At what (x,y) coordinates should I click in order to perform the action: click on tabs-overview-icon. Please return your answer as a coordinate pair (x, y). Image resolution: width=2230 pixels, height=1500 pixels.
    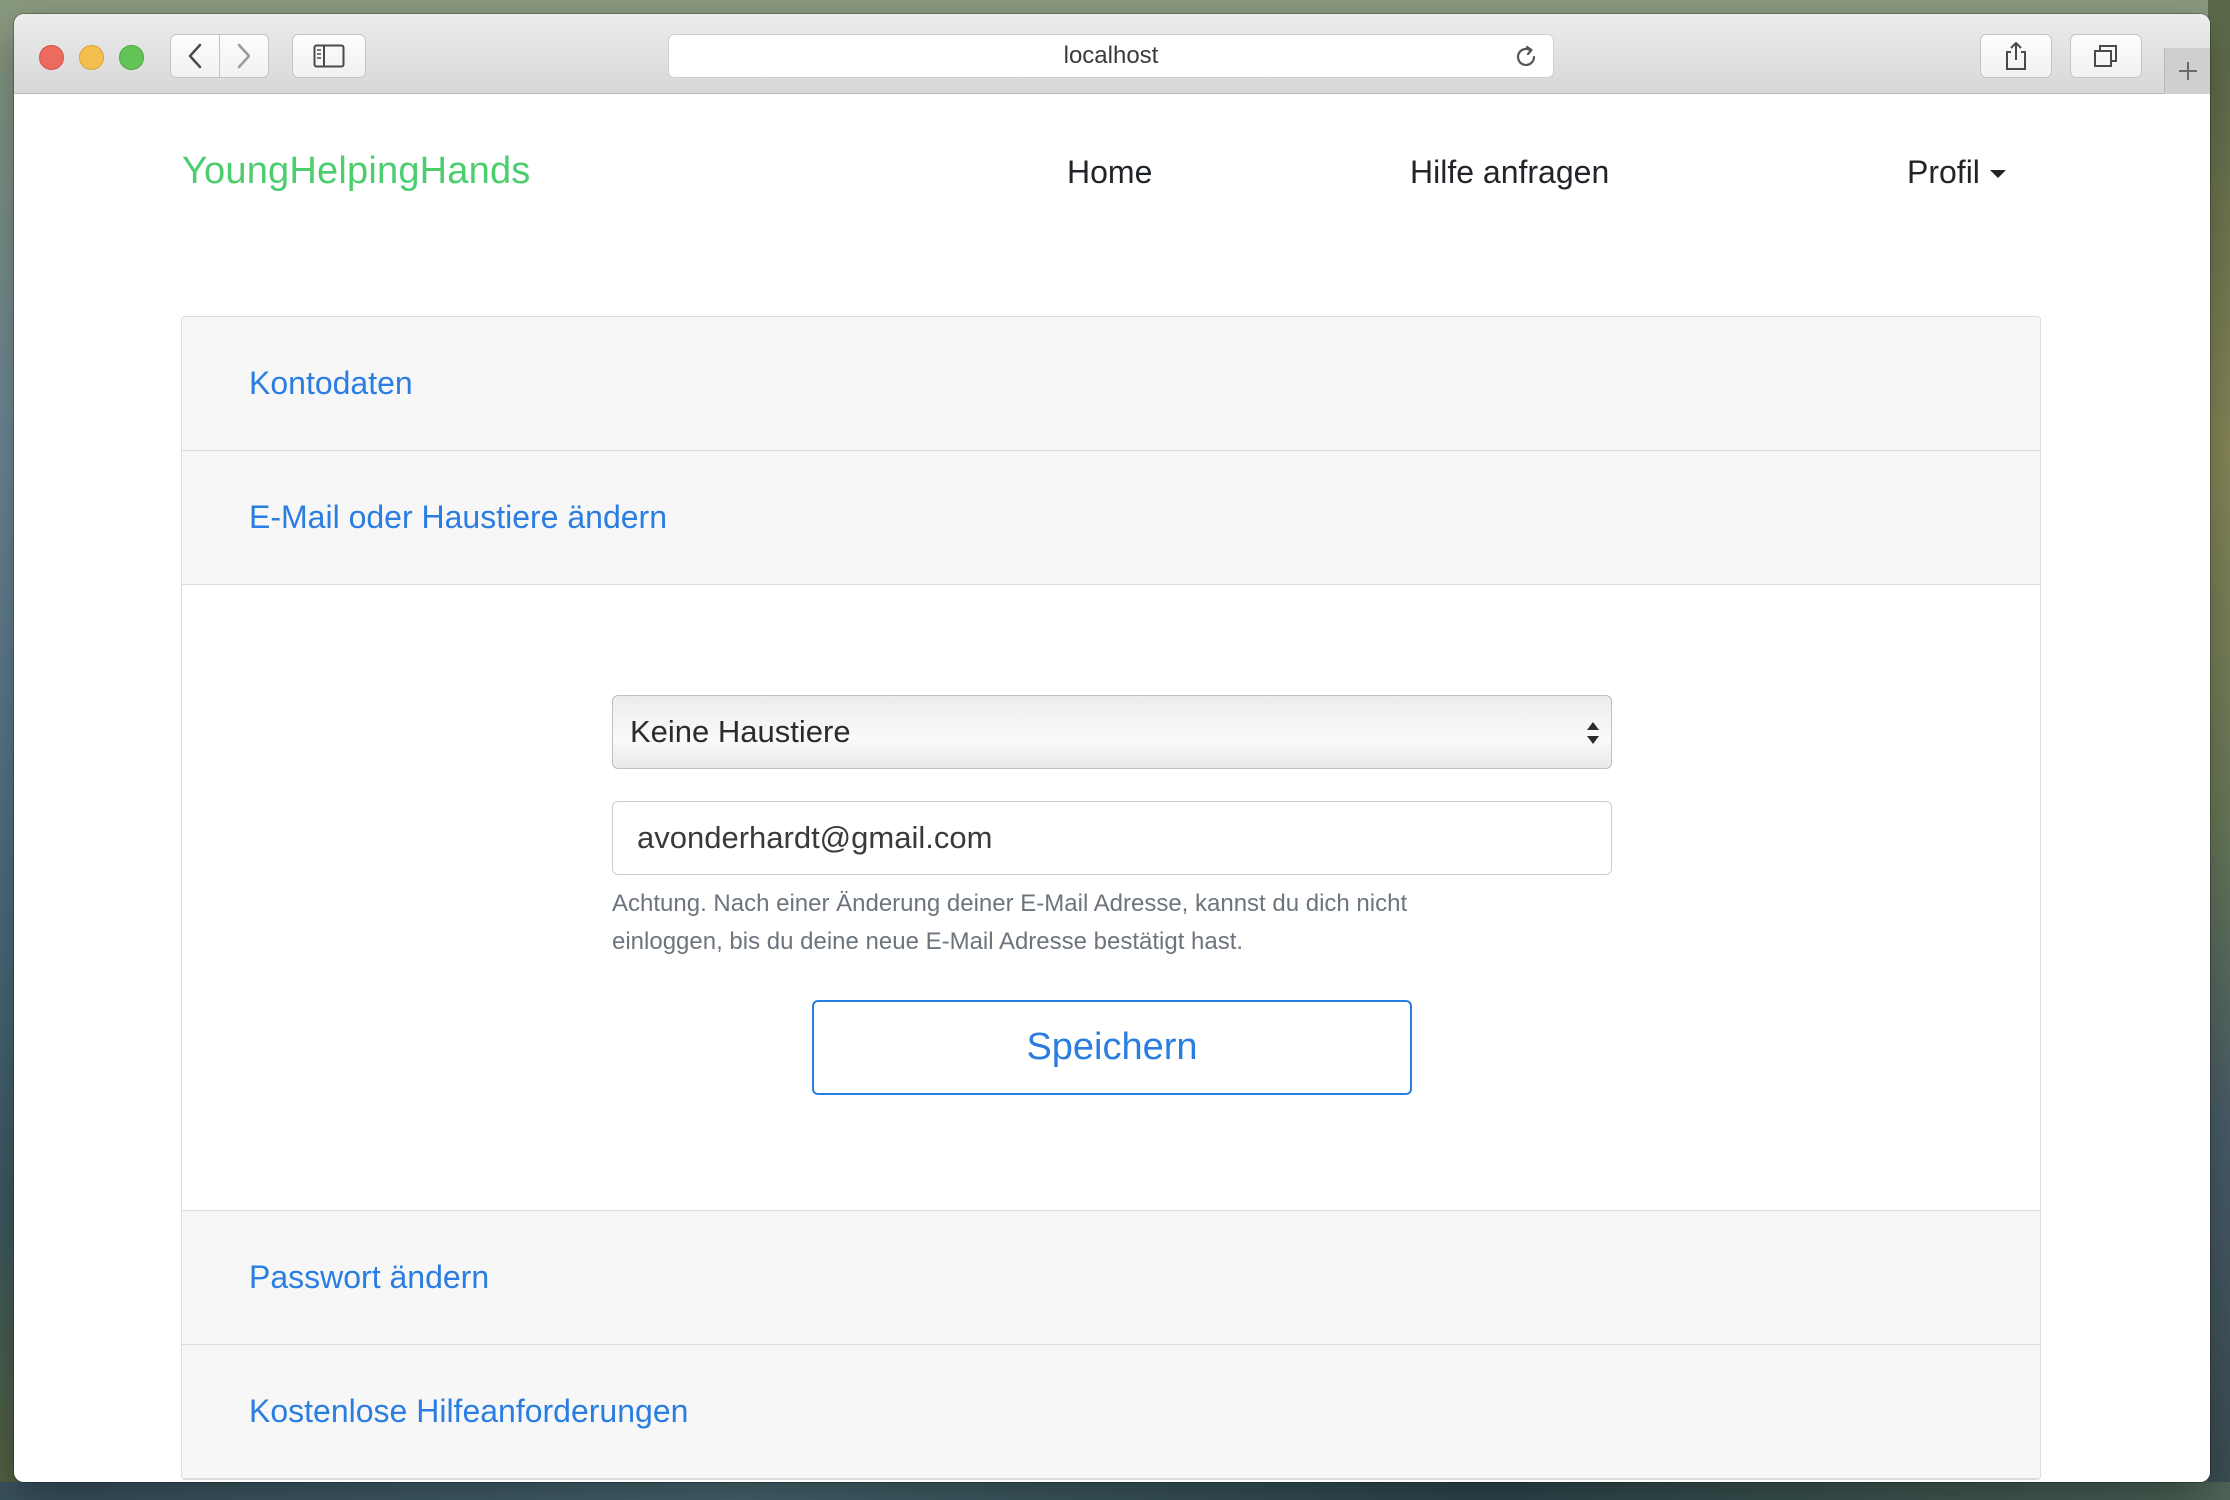
    Looking at the image, I should click on (2105, 56).